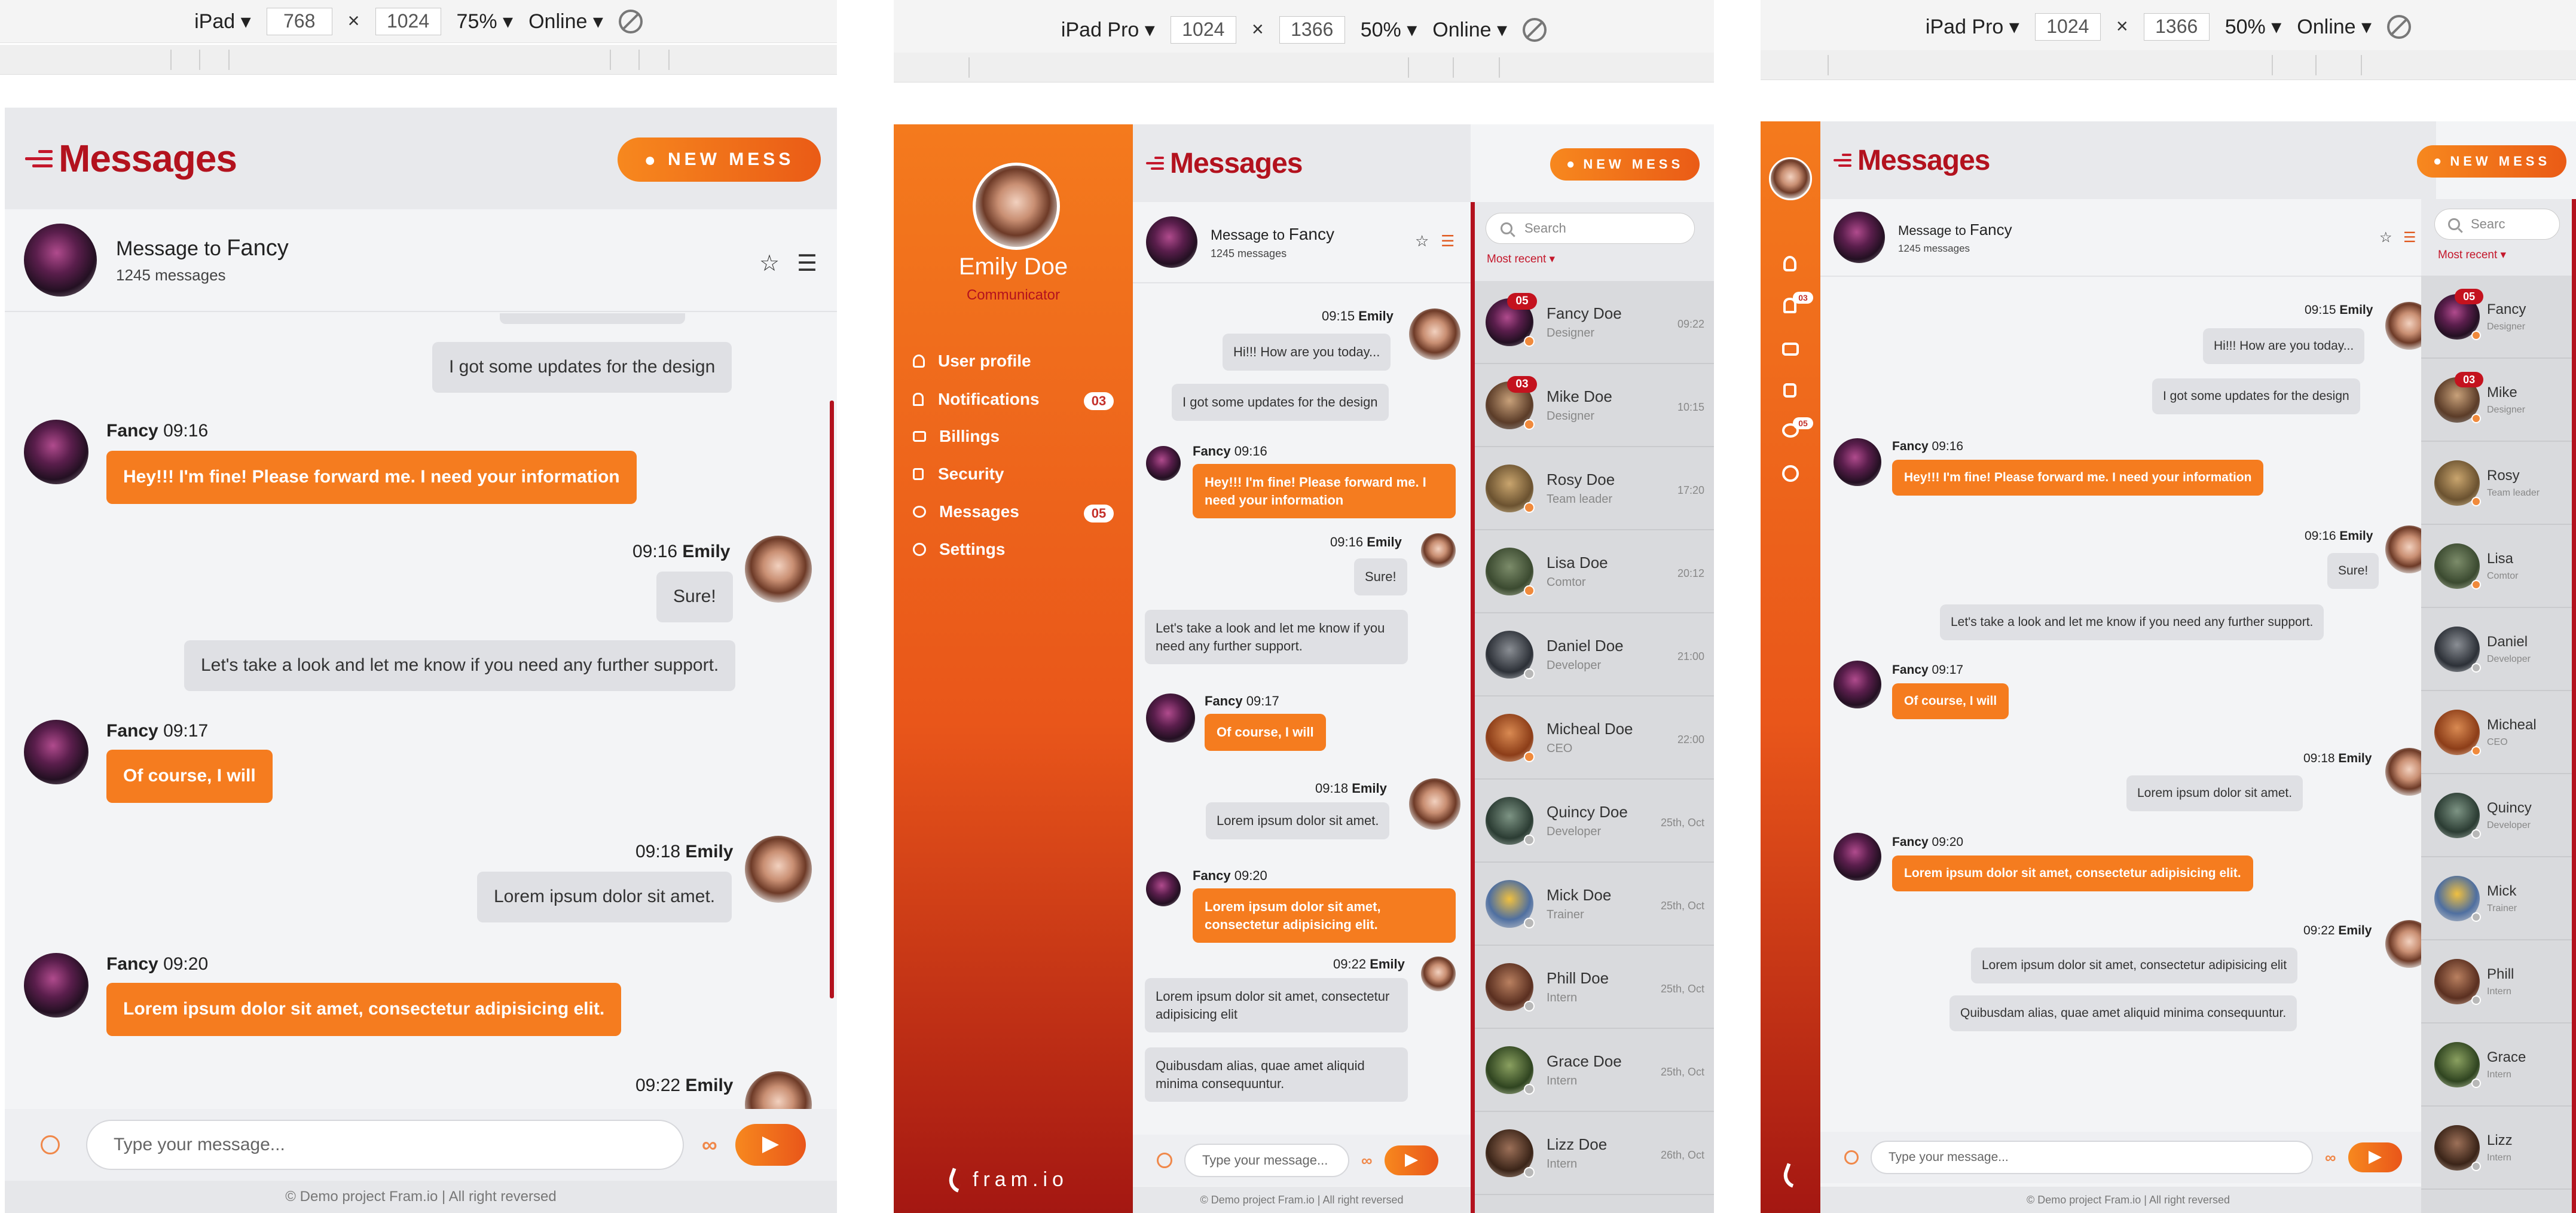 The width and height of the screenshot is (2576, 1213). What do you see at coordinates (957, 436) in the screenshot?
I see `menu-item-billings: Billings` at bounding box center [957, 436].